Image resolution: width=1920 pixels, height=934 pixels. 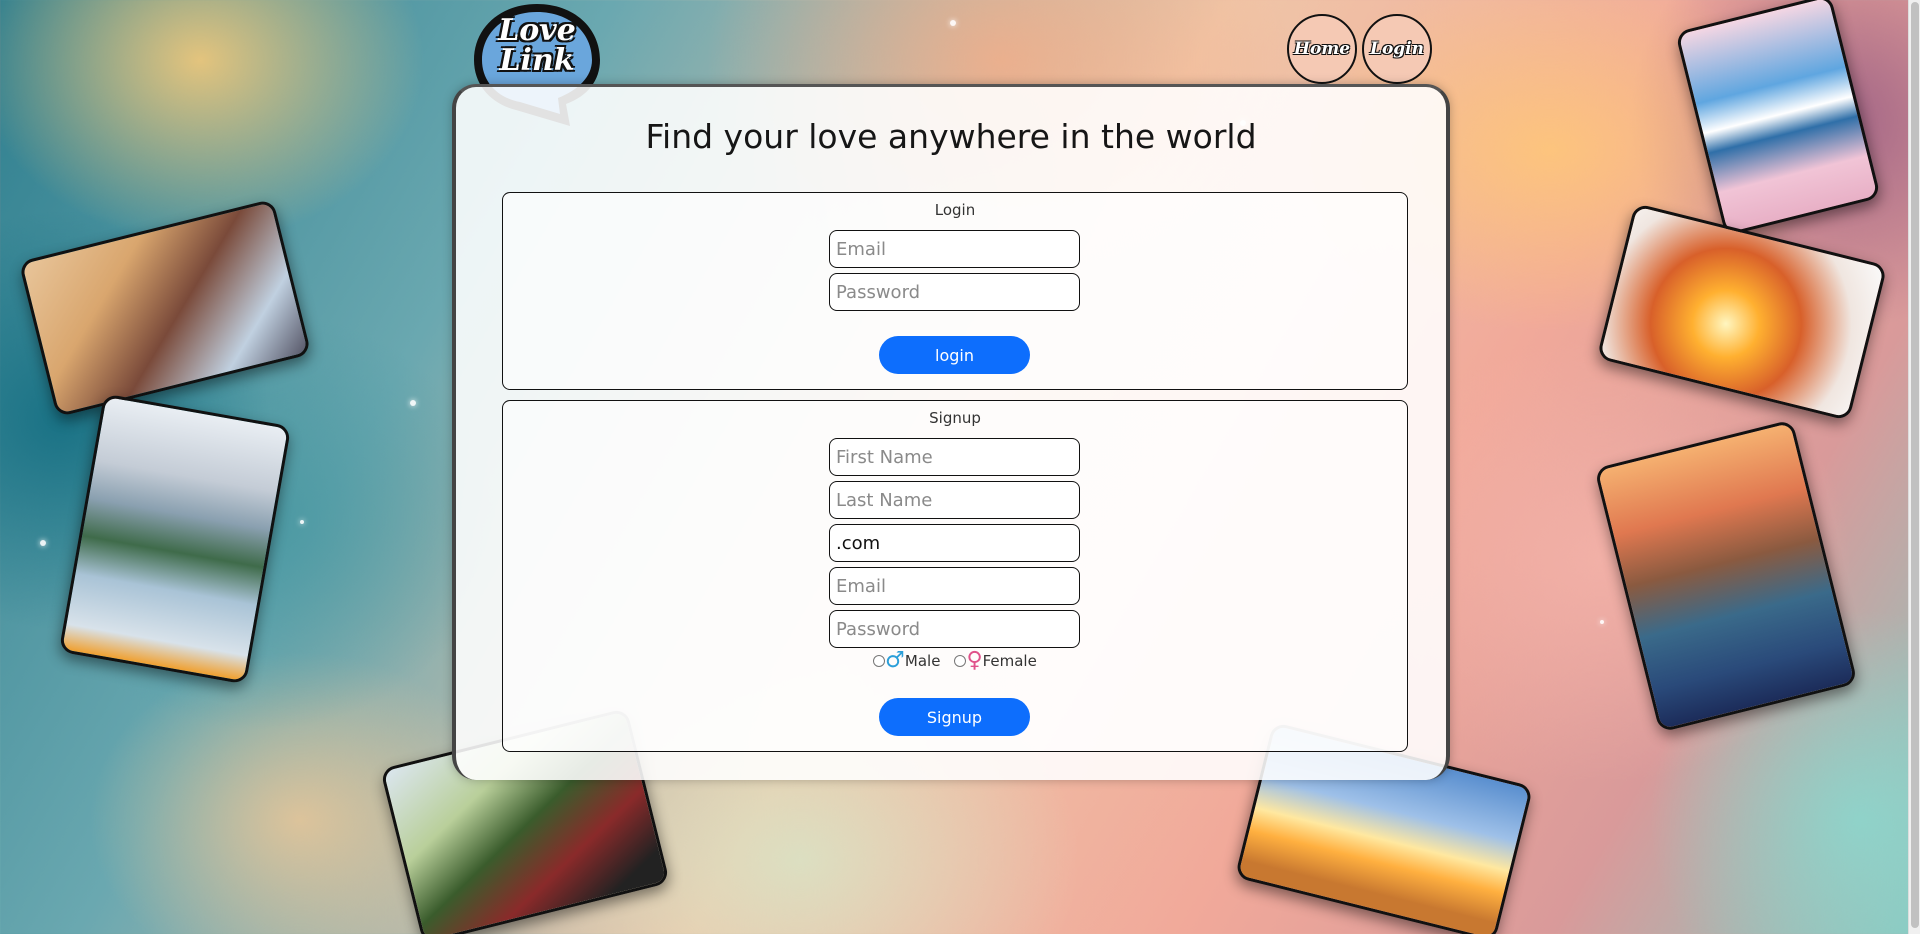 What do you see at coordinates (974, 660) in the screenshot?
I see `female-symbol-icon: ♀` at bounding box center [974, 660].